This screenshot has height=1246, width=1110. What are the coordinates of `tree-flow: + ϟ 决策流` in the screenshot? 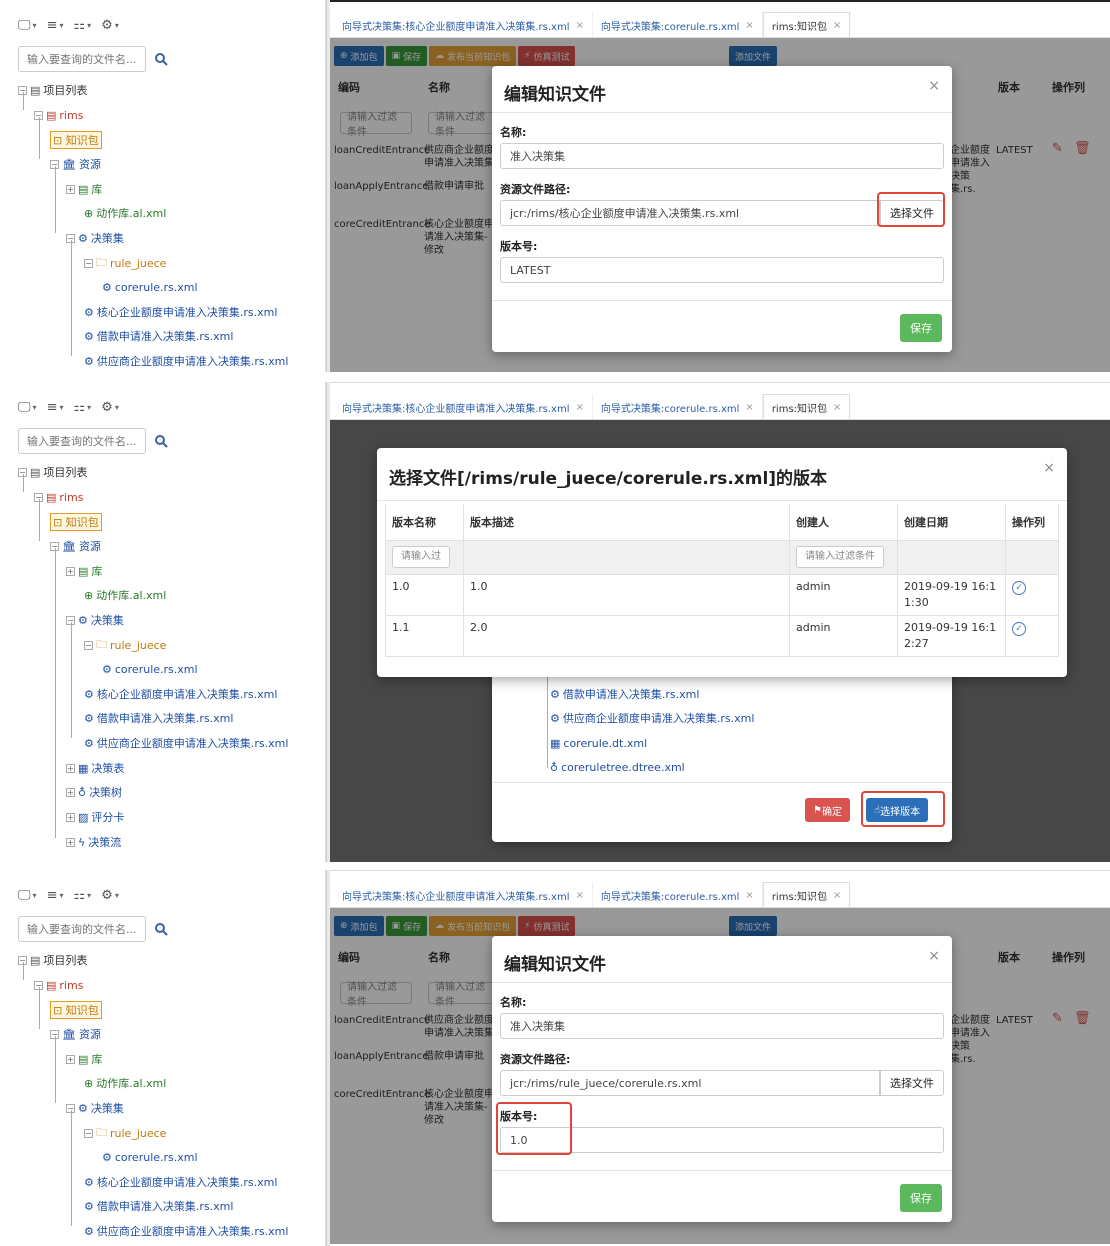 It's located at (93, 842).